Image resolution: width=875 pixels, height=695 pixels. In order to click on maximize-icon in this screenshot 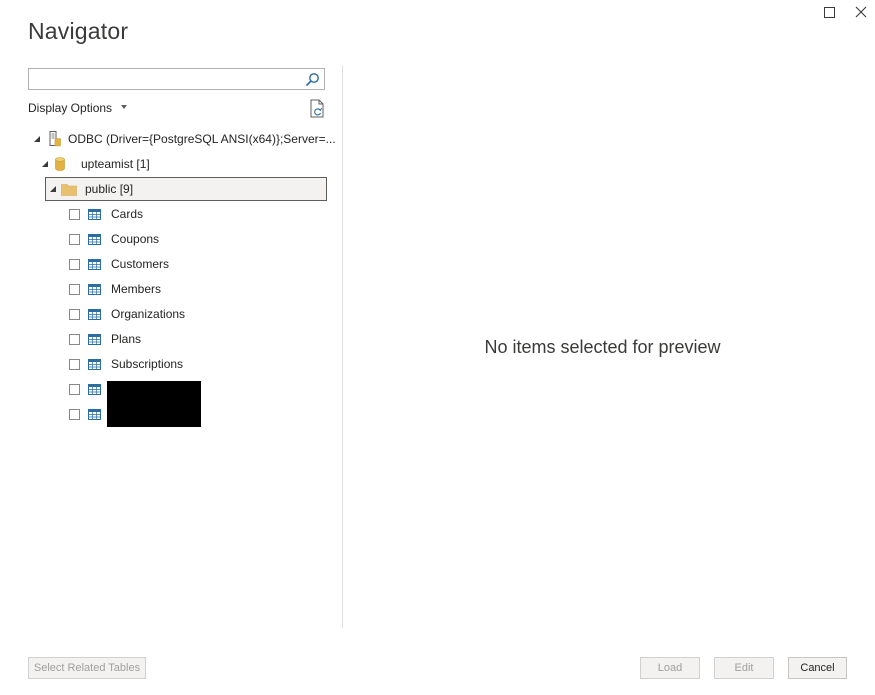, I will do `click(829, 12)`.